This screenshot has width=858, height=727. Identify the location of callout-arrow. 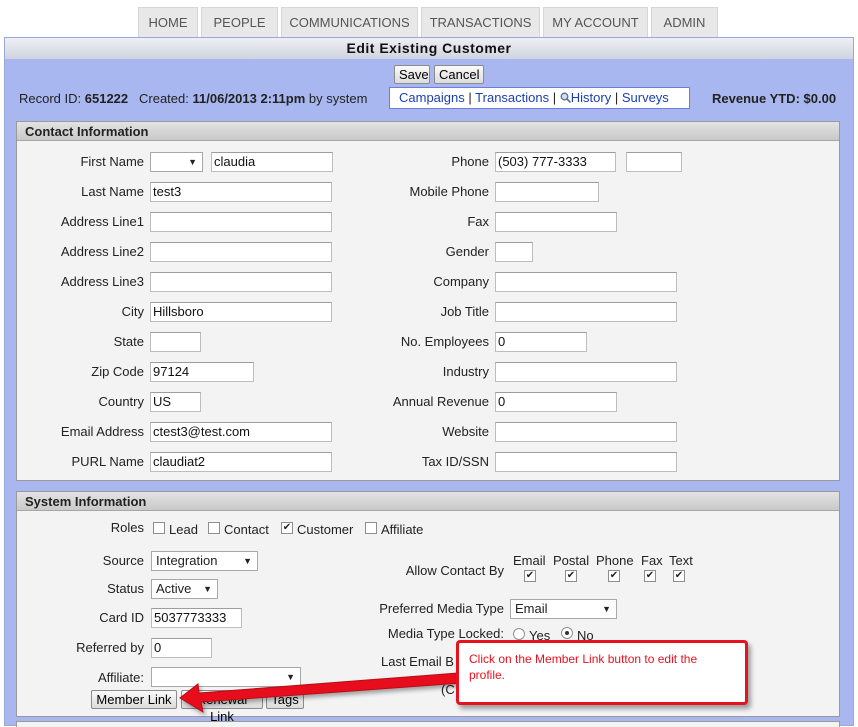
(320, 693).